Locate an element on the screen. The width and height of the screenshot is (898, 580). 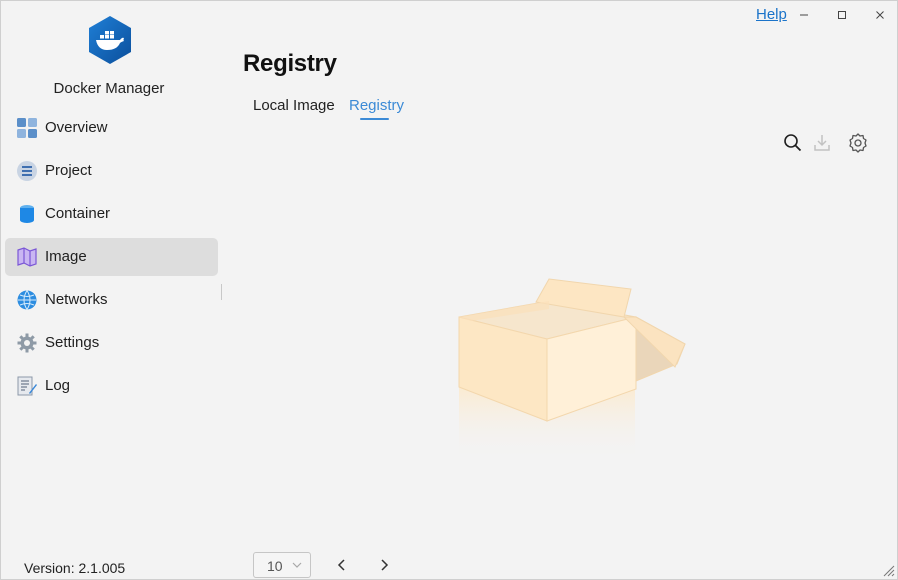
minimize-icon is located at coordinates (804, 15).